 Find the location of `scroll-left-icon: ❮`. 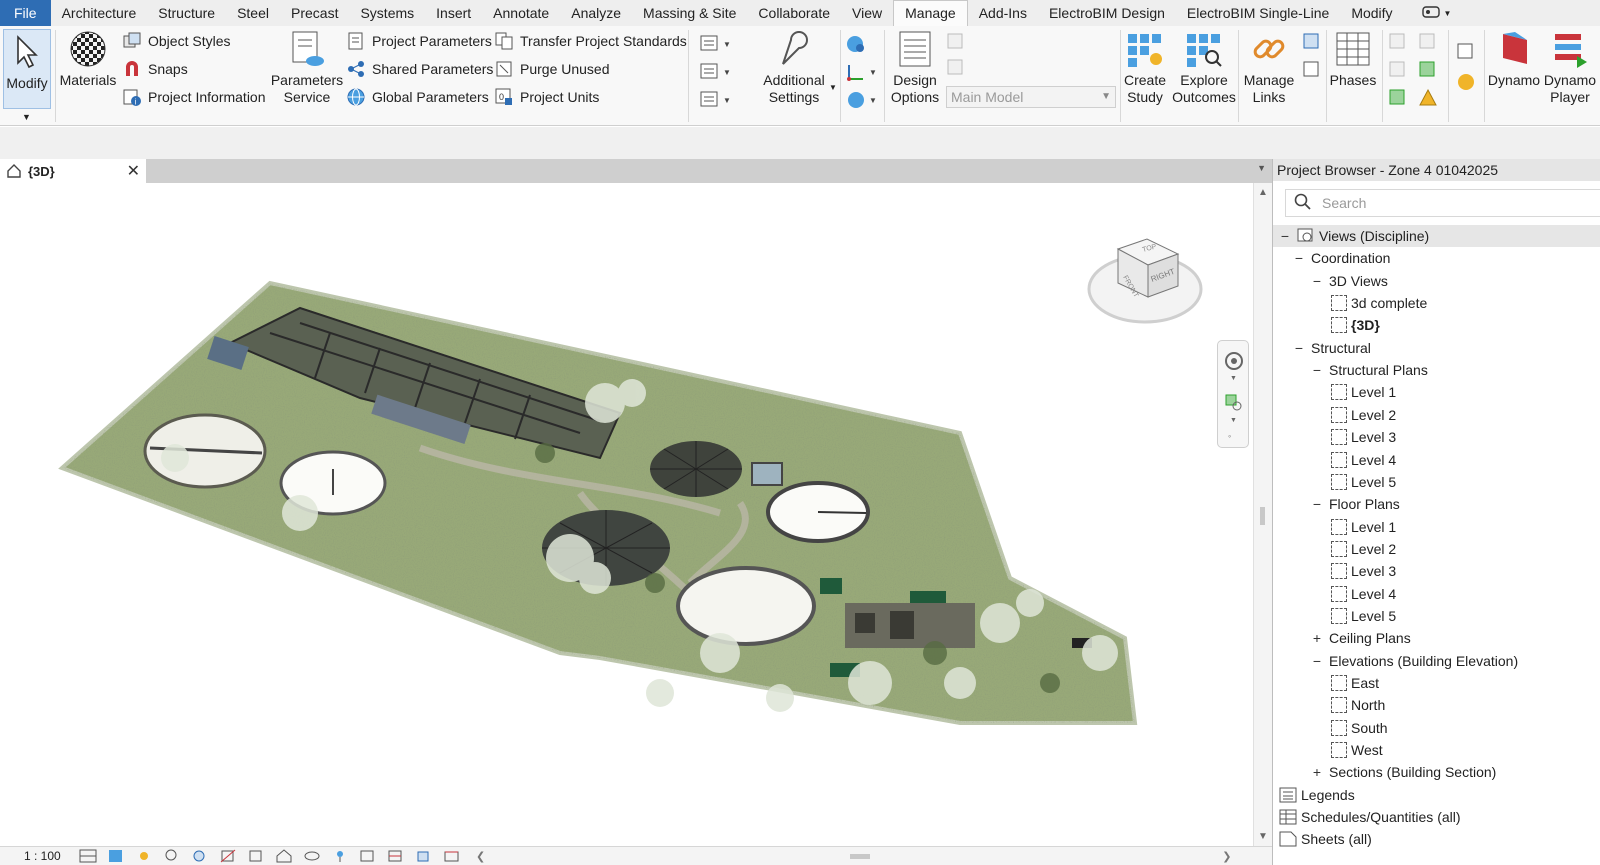

scroll-left-icon: ❮ is located at coordinates (480, 856).